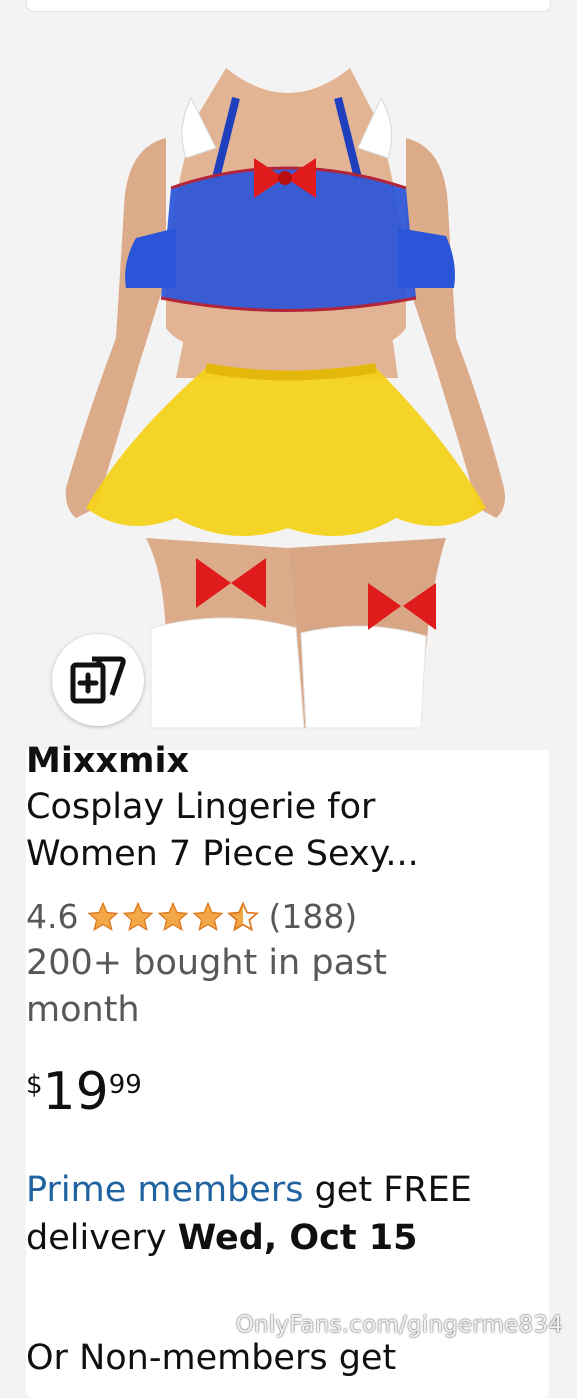 This screenshot has width=577, height=1398. I want to click on delivery-text-1: get FREE, so click(387, 1190).